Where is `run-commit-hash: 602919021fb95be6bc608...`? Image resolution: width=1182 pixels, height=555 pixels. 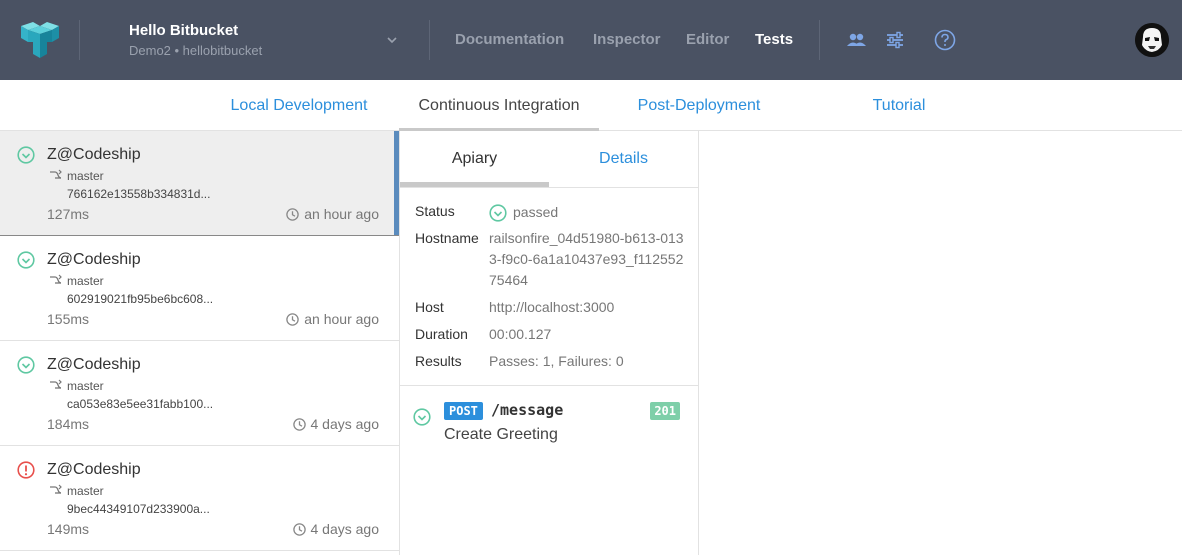 run-commit-hash: 602919021fb95be6bc608... is located at coordinates (140, 299).